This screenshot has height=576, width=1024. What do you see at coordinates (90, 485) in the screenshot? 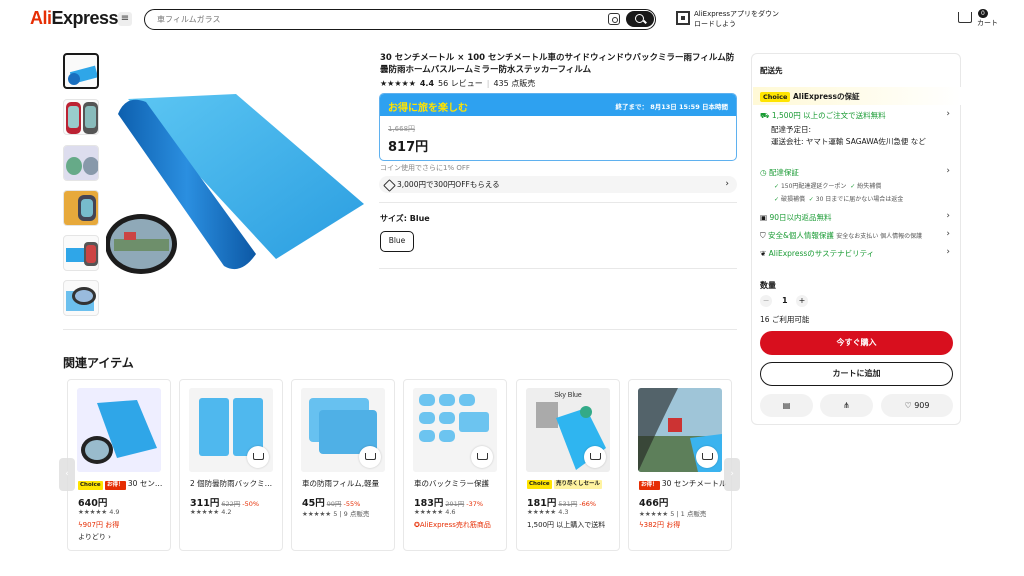
I see `choice-tag: Choice` at bounding box center [90, 485].